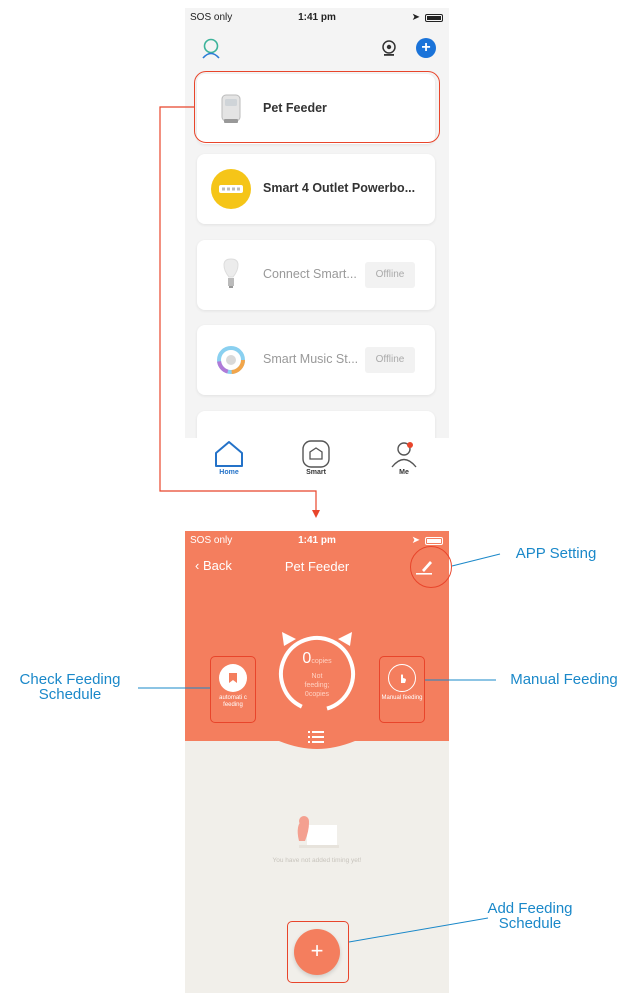 This screenshot has width=631, height=993. Describe the element at coordinates (229, 472) in the screenshot. I see `tab-label: Home` at that location.